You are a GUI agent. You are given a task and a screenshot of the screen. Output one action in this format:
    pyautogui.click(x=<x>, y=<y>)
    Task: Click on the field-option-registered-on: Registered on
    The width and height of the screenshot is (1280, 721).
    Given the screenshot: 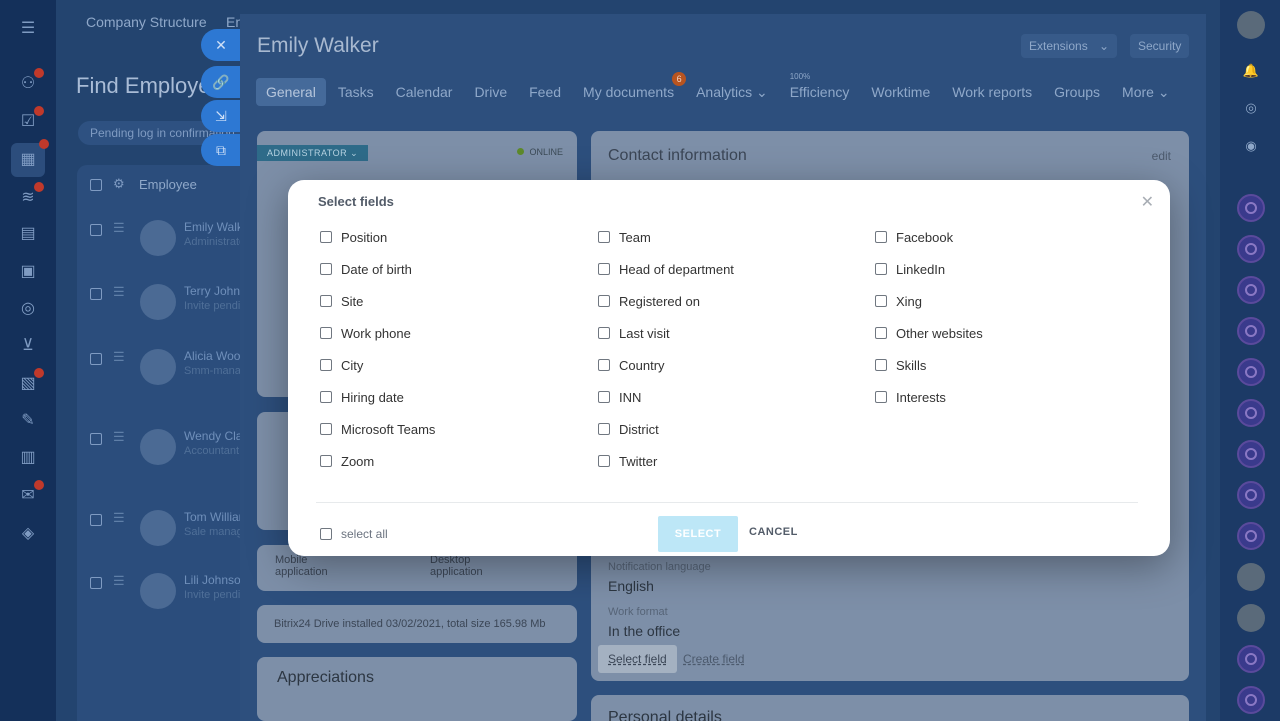 What is the action you would take?
    pyautogui.click(x=649, y=301)
    